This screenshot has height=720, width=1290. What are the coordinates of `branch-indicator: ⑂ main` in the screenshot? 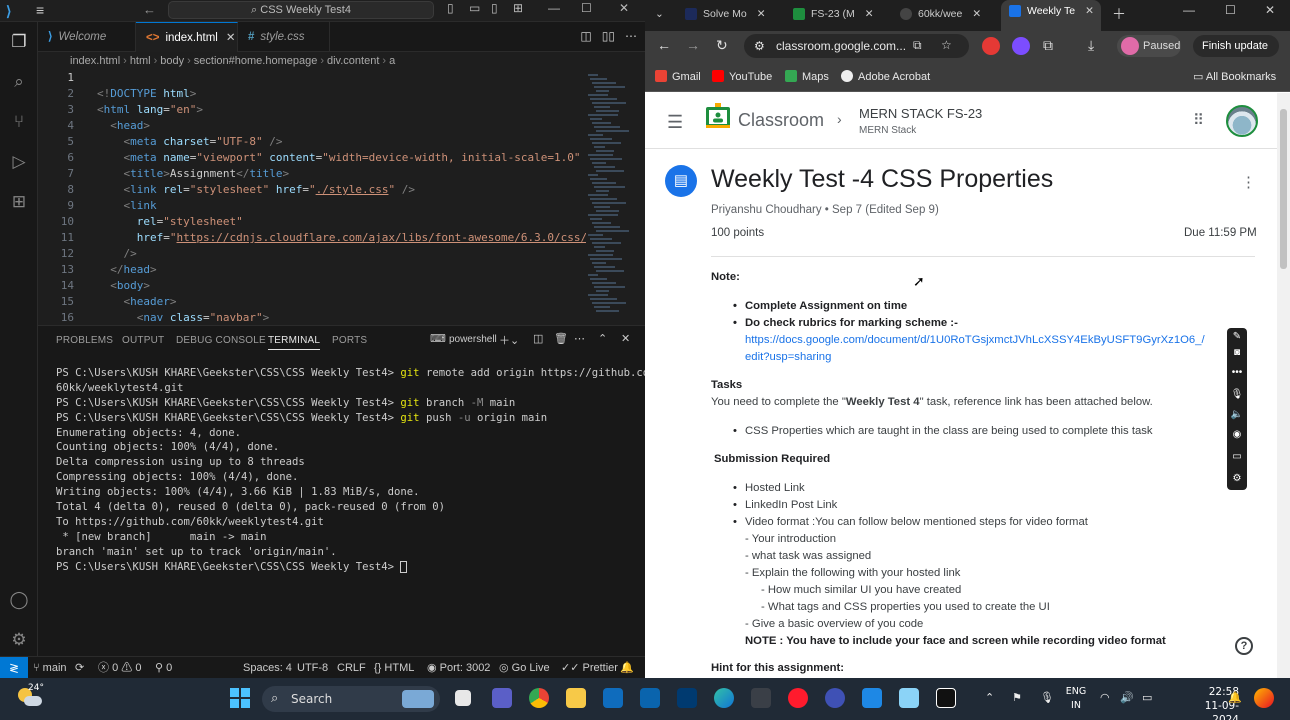 It's located at (50, 668).